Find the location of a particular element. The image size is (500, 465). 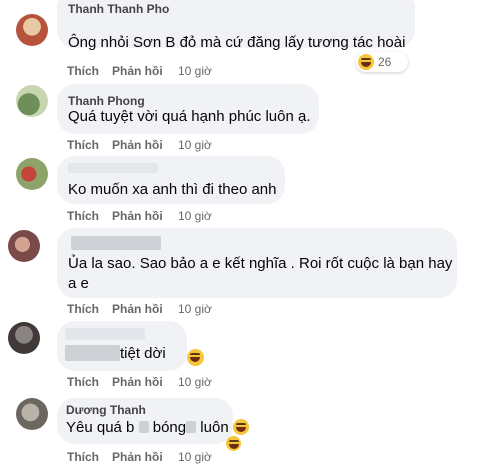

comment-text: Yêu quá b bóng luôn is located at coordinates (157, 428).